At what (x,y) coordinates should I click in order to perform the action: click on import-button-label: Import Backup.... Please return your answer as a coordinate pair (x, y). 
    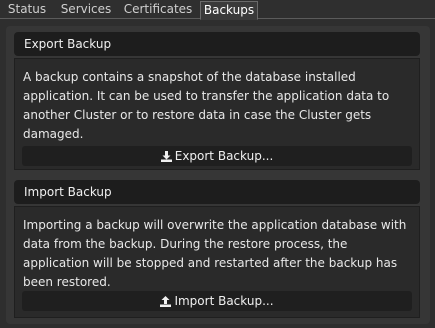
    Looking at the image, I should click on (224, 301).